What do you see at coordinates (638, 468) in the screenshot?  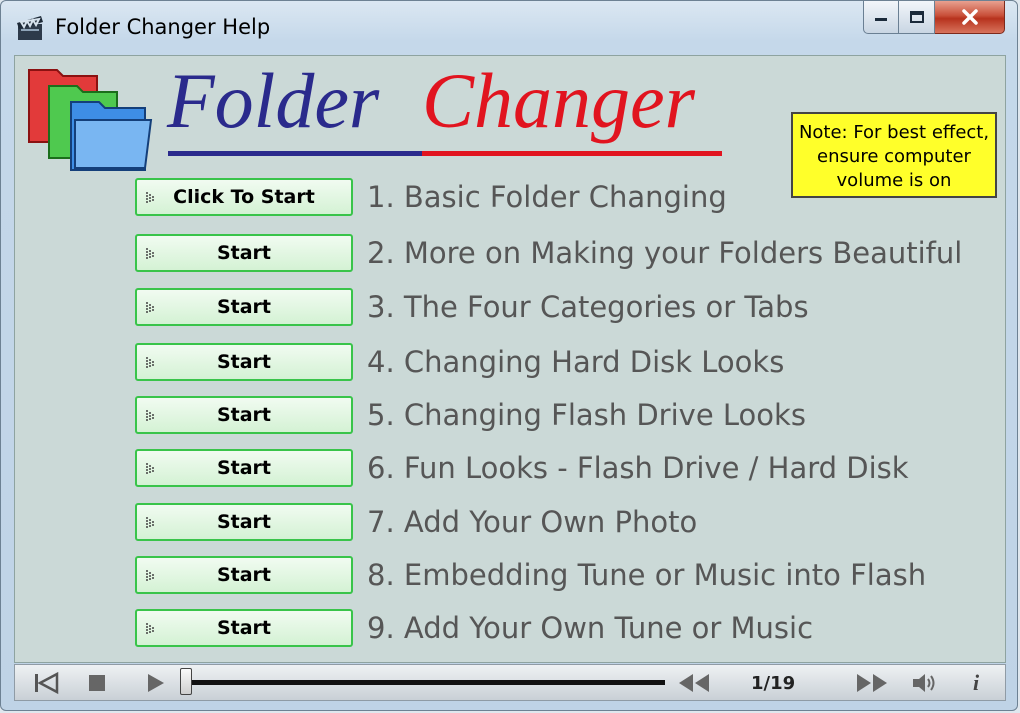 I see `lesson-title: 6. Fun Looks - Flash Drive / Hard Disk` at bounding box center [638, 468].